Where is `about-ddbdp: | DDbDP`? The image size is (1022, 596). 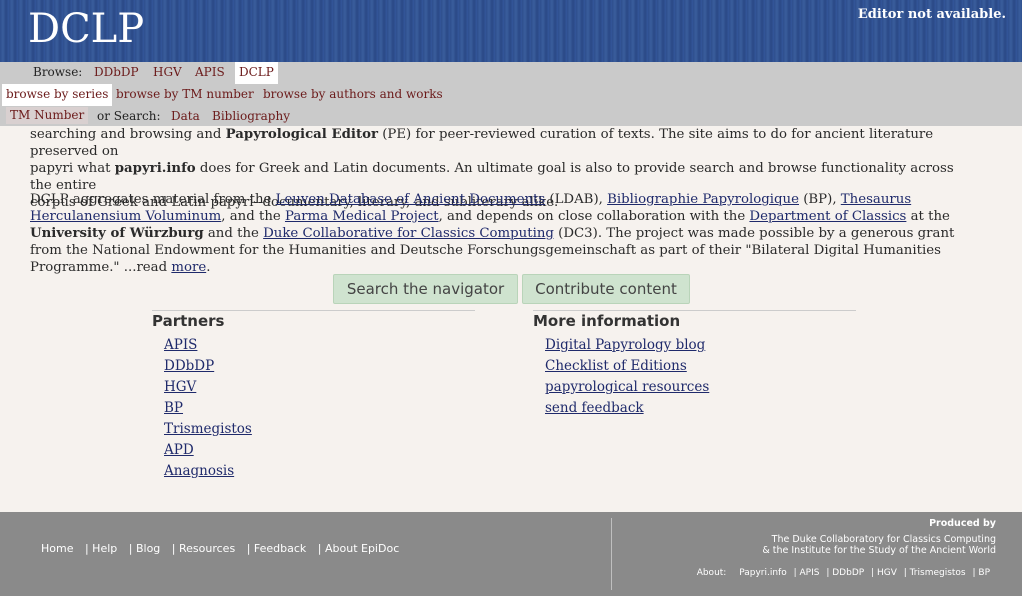
about-ddbdp: | DDbDP is located at coordinates (845, 573).